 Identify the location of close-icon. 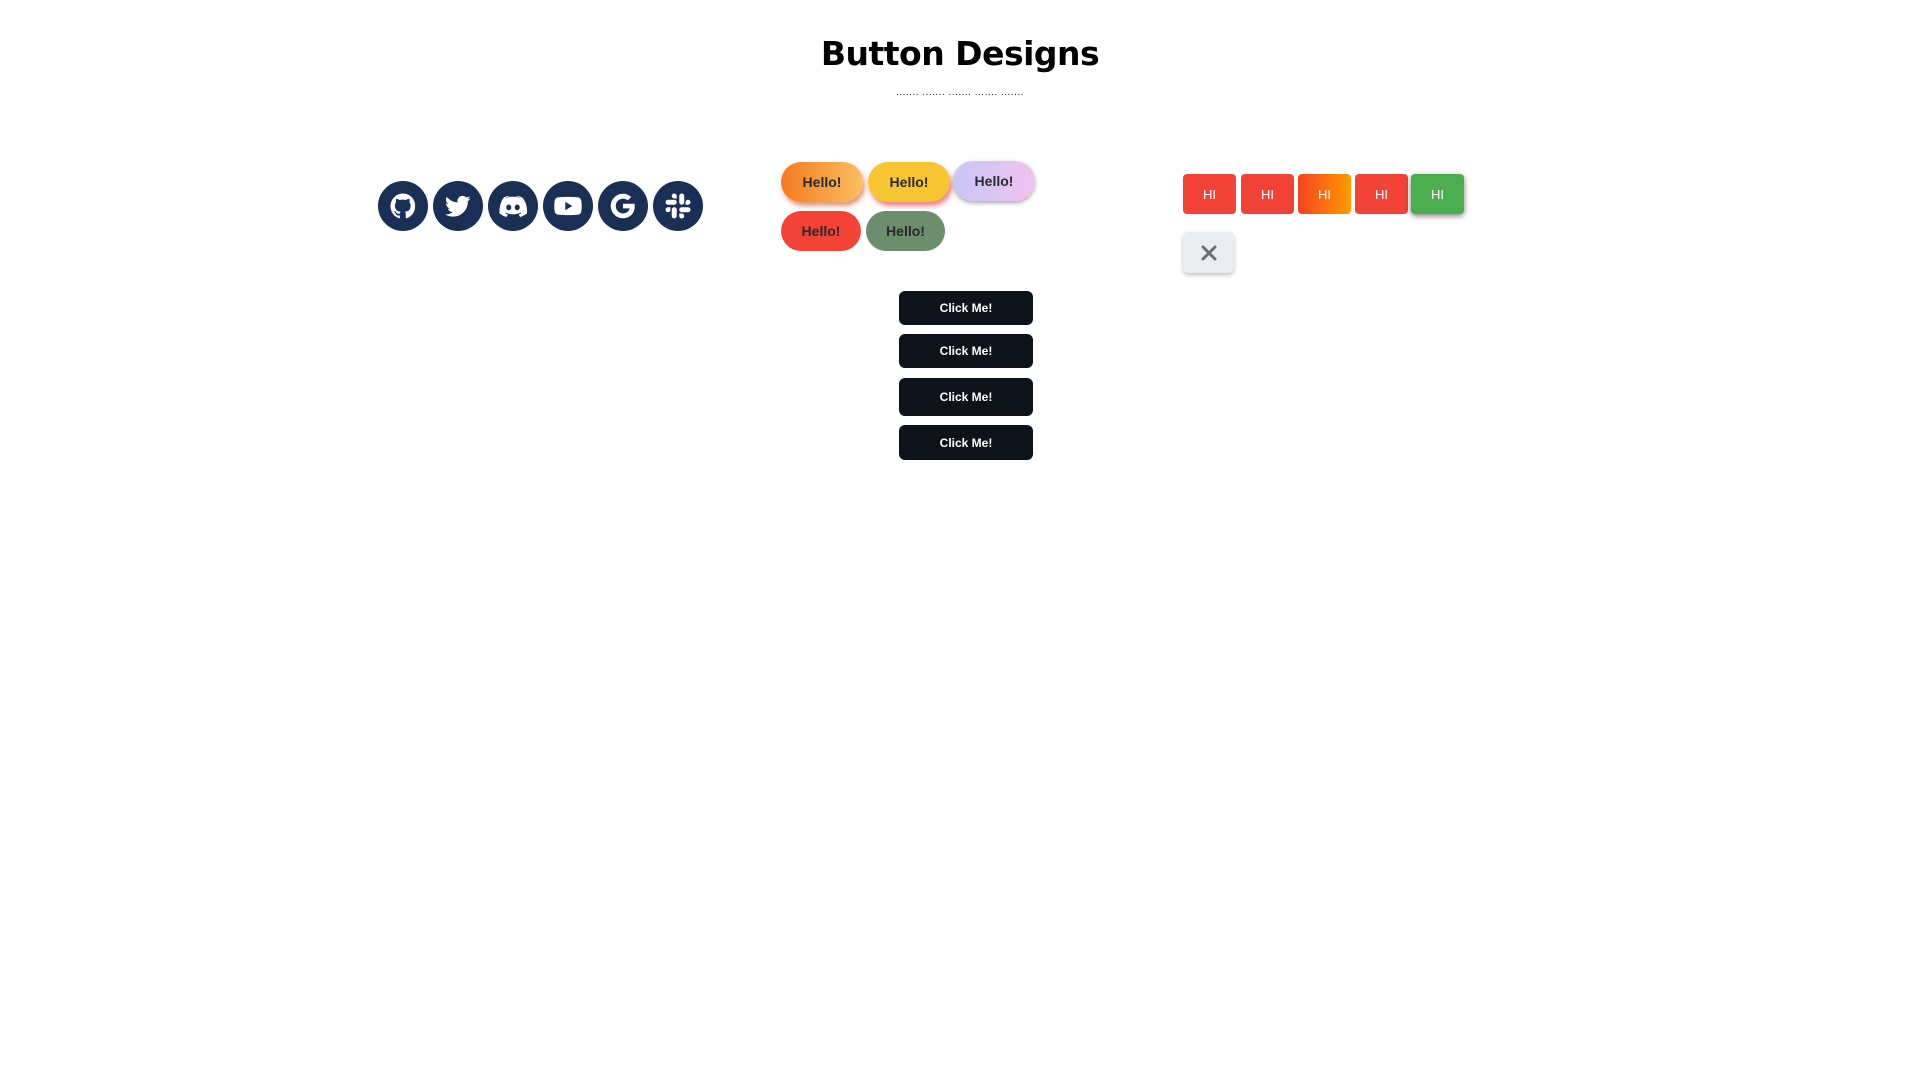
(1208, 252).